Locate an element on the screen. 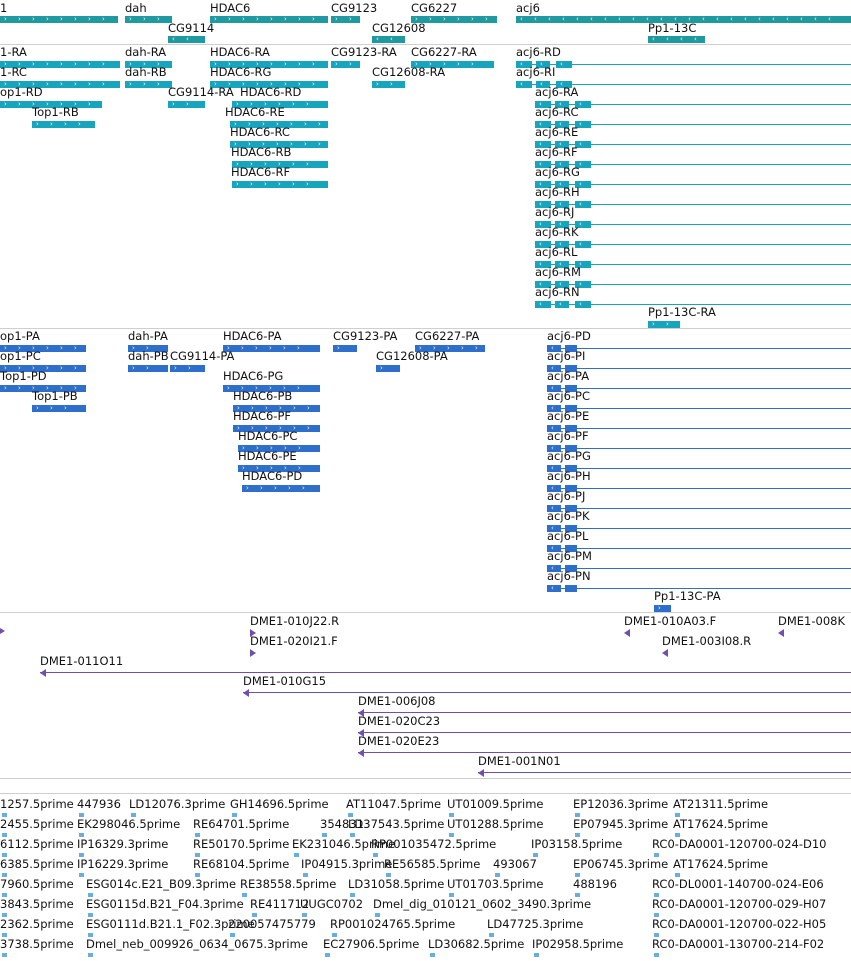 Image resolution: width=851 pixels, height=961 pixels. est-label: Dmel_dig_010121_0602_3490.3prime is located at coordinates (482, 904).